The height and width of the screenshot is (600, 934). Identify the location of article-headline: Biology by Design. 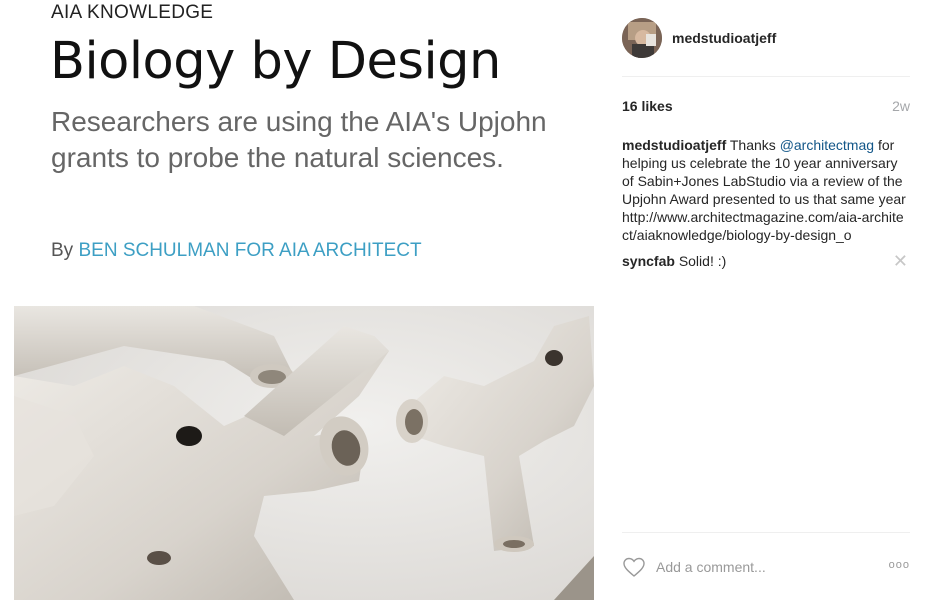
(275, 61).